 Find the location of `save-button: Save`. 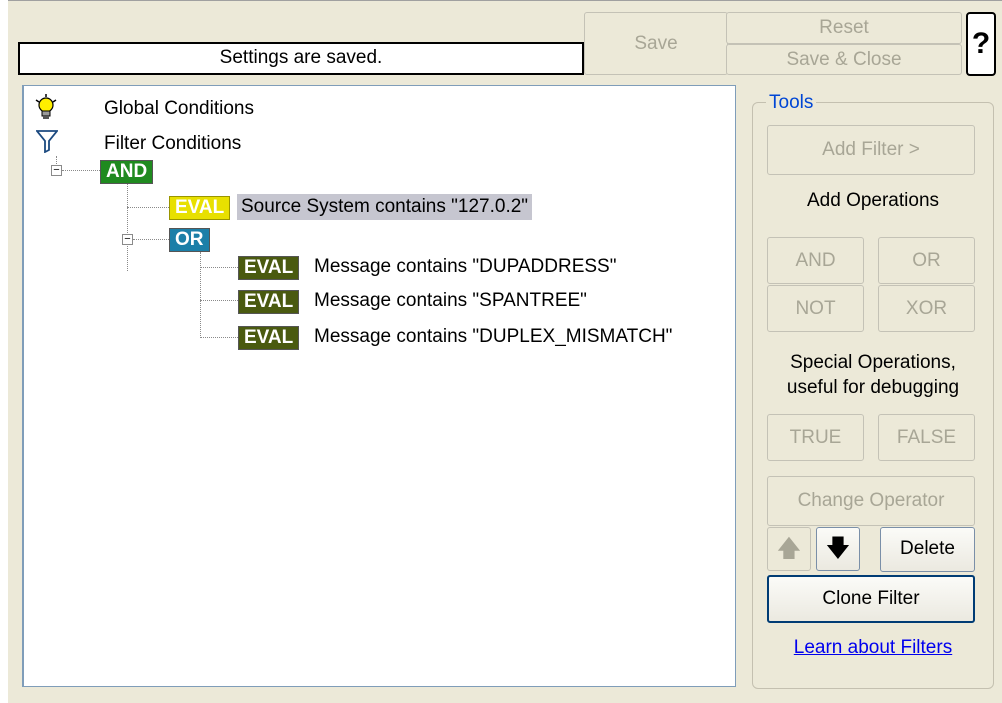

save-button: Save is located at coordinates (656, 43).